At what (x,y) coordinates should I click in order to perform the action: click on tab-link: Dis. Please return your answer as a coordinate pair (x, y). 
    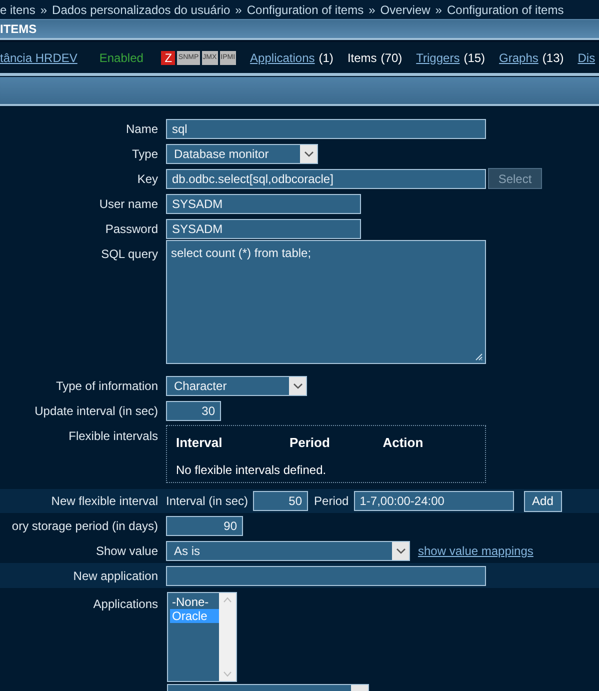
    Looking at the image, I should click on (587, 57).